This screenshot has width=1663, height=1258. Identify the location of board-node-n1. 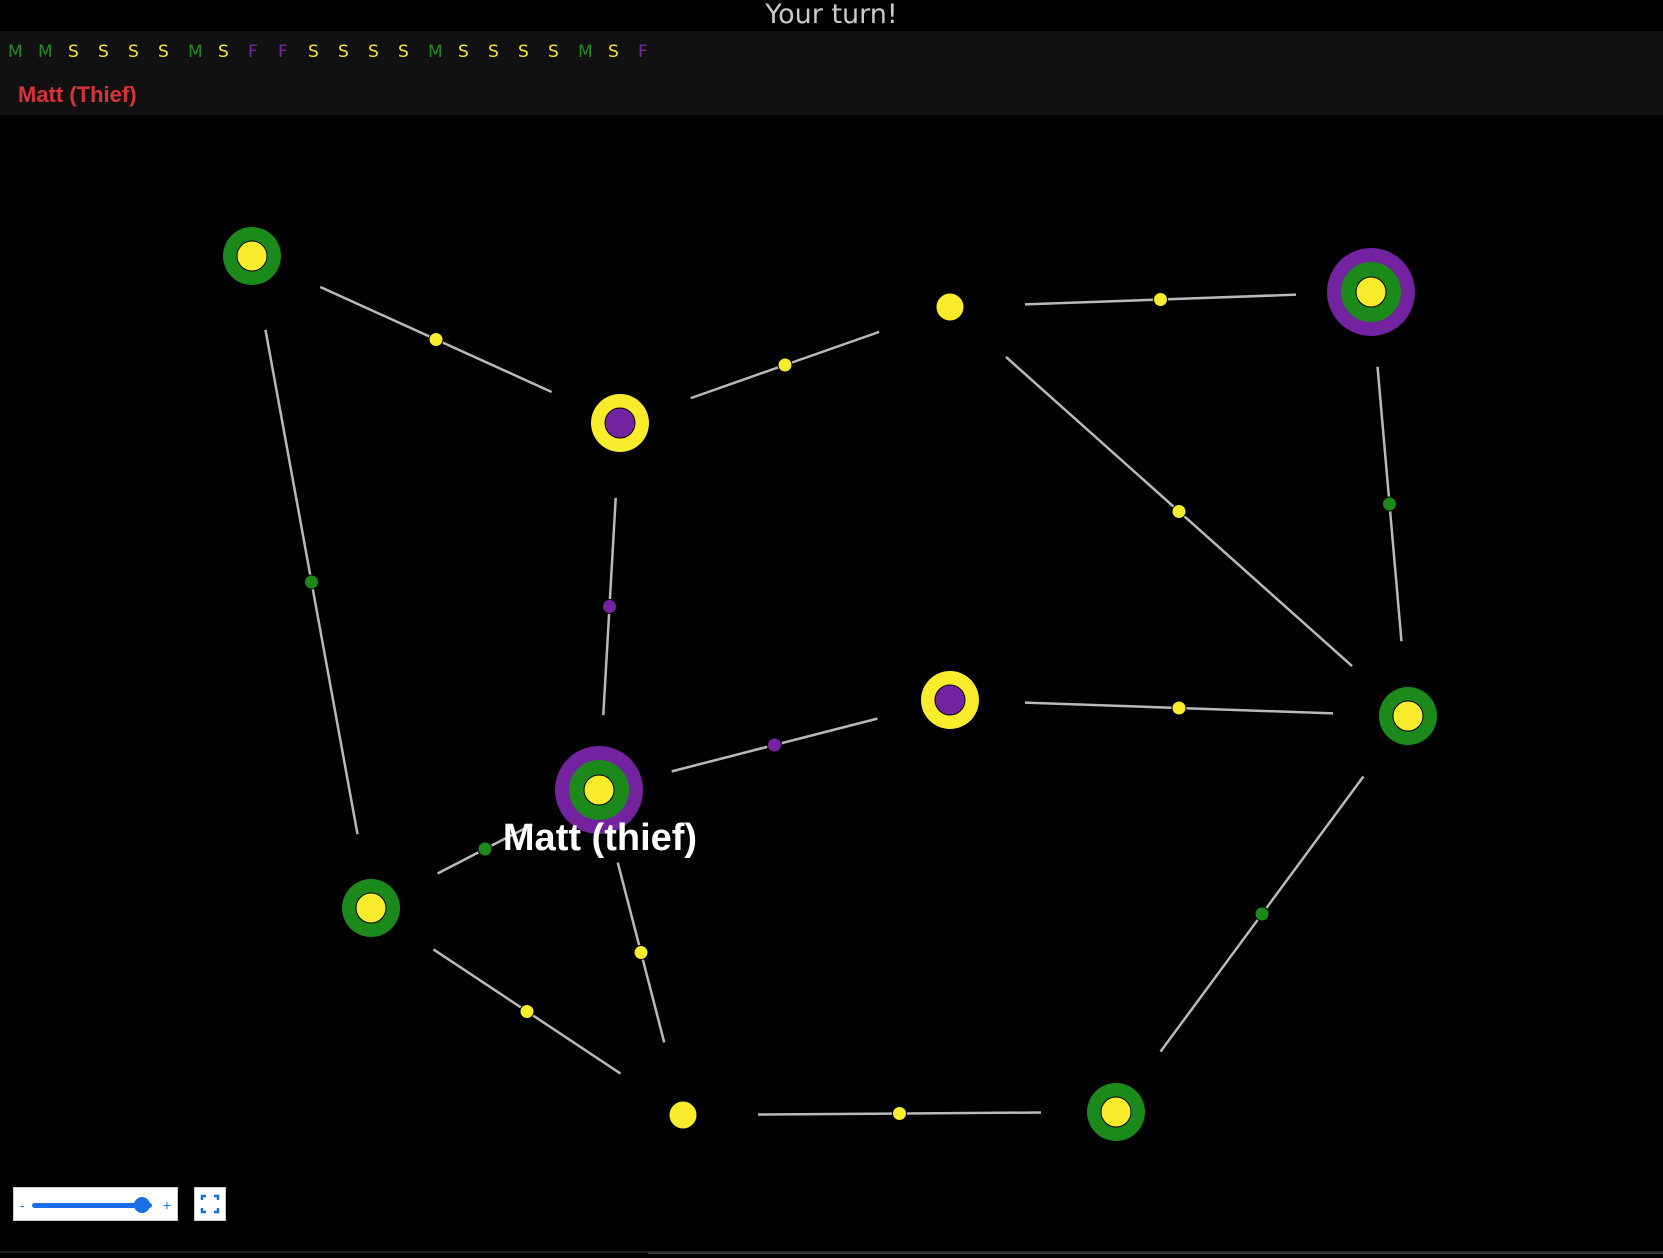
(252, 256).